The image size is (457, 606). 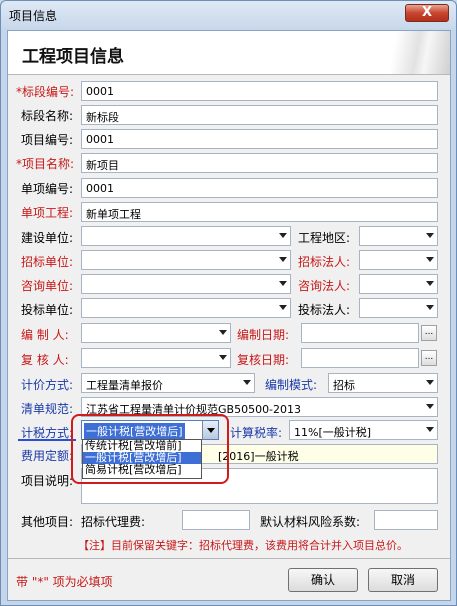 What do you see at coordinates (186, 284) in the screenshot?
I see `consult-unit-combo` at bounding box center [186, 284].